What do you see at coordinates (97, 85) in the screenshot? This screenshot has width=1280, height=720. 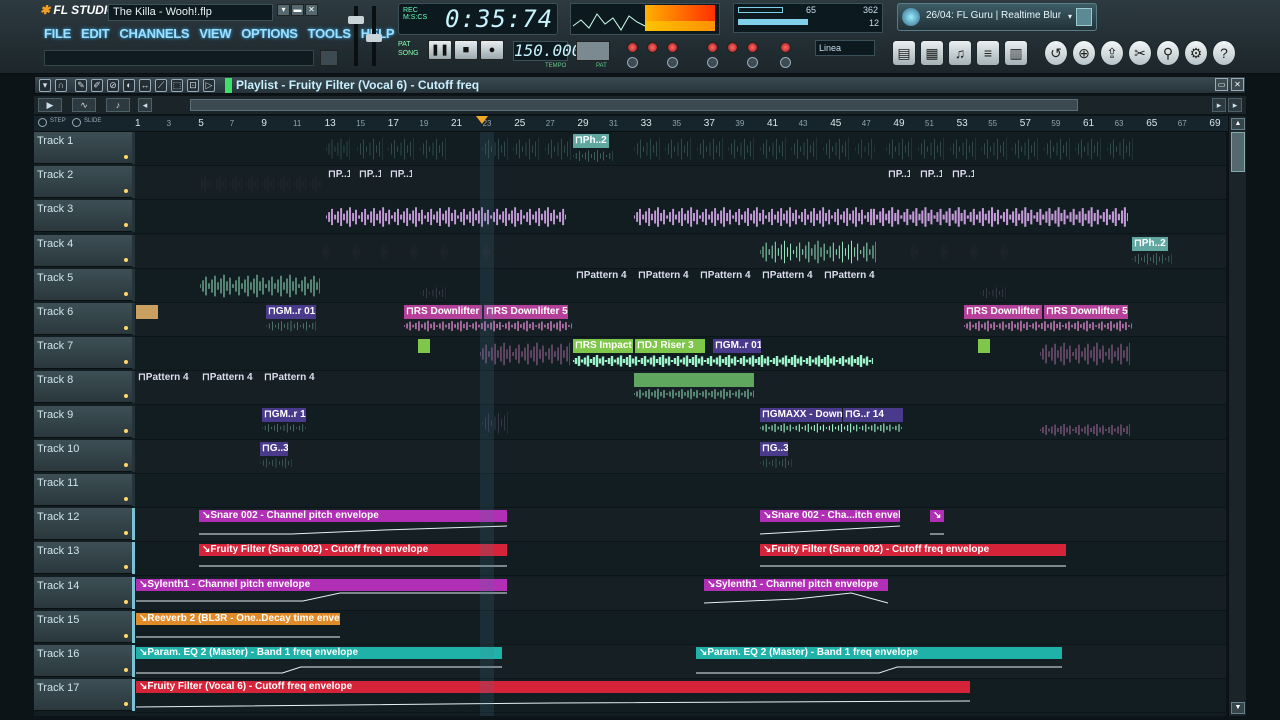 I see `brush-icon: ✐` at bounding box center [97, 85].